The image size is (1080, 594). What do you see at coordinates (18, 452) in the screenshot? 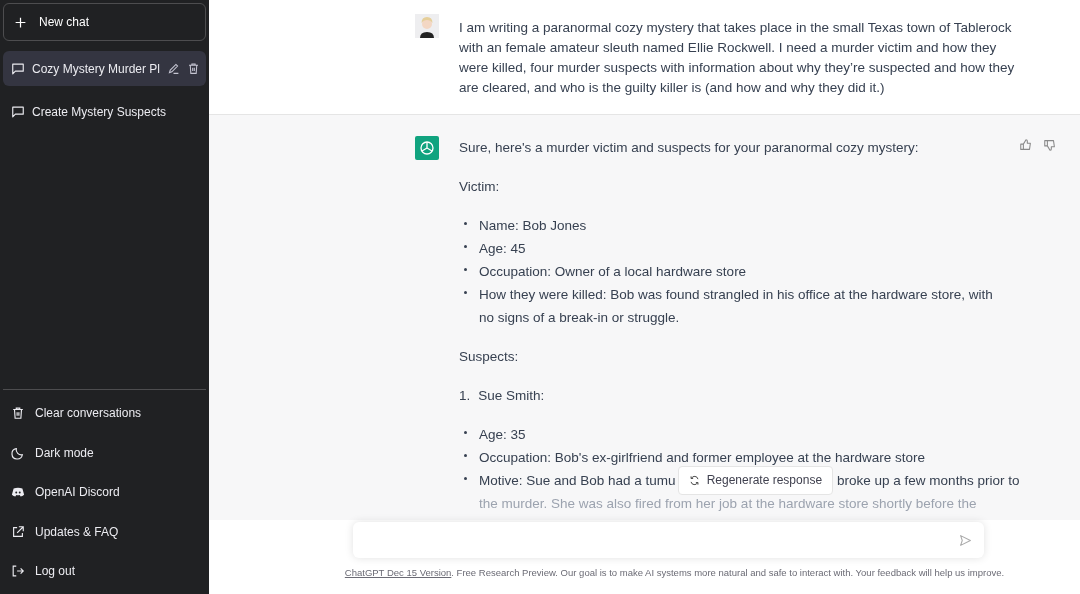
I see `moon-icon` at bounding box center [18, 452].